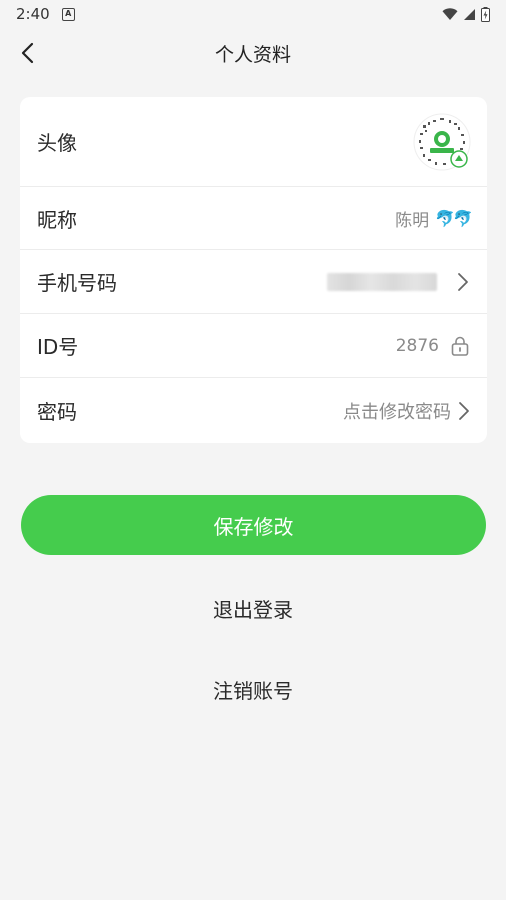  I want to click on avatar-row: 头像, so click(253, 142).